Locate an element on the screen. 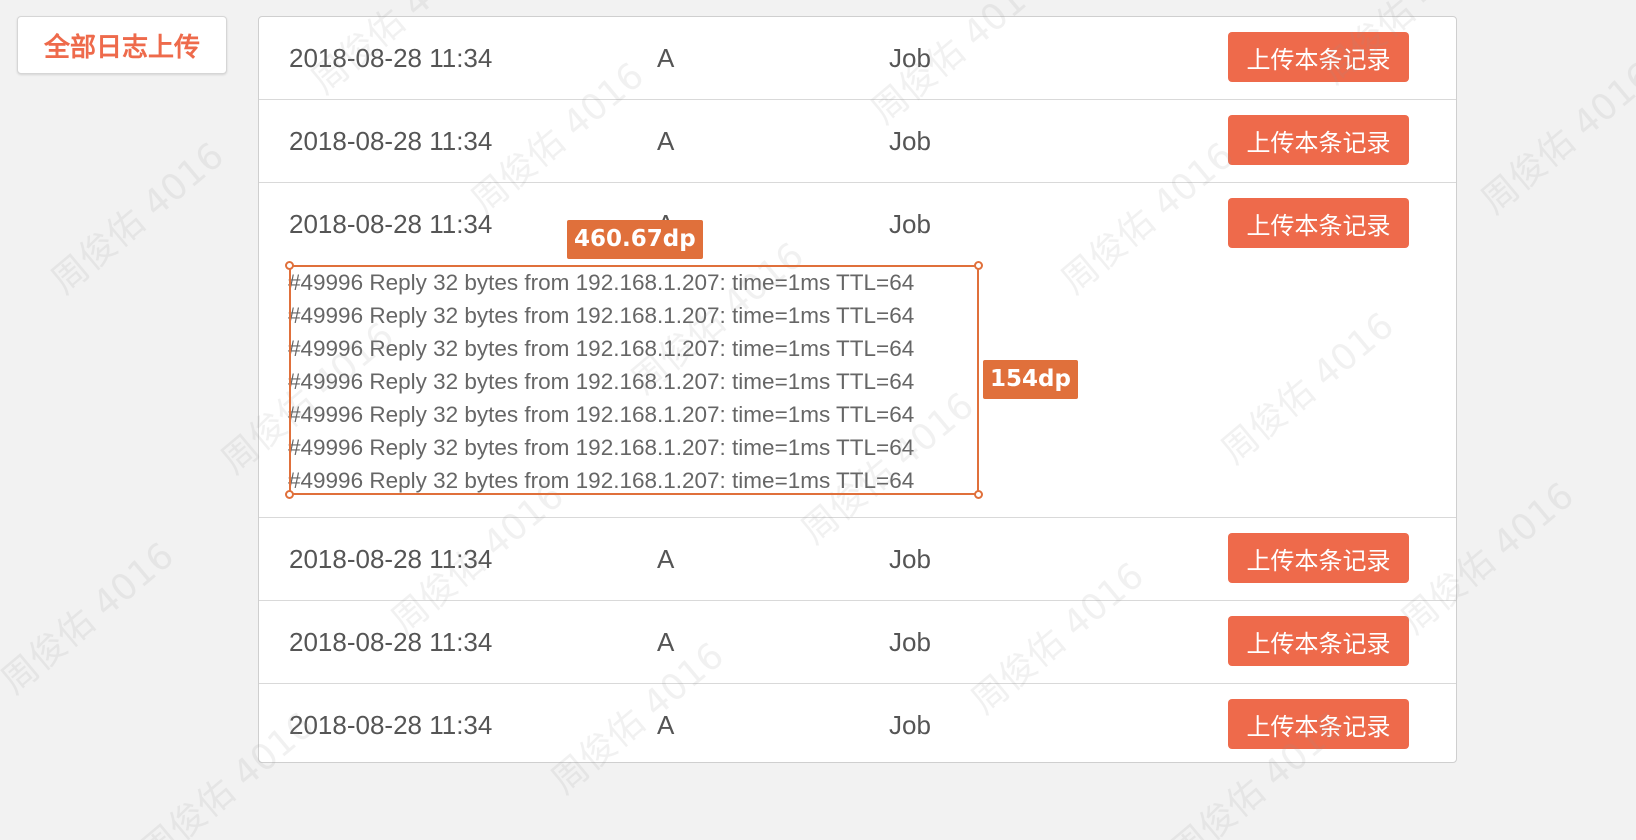 The image size is (1636, 840). measure-handle-bottom-left is located at coordinates (289, 494).